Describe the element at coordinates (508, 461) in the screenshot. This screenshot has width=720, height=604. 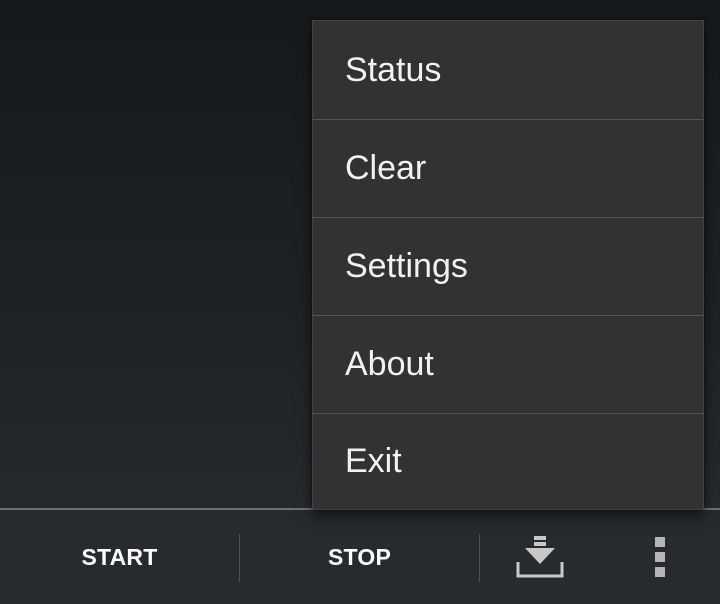
I see `menu-item-exit: Exit` at that location.